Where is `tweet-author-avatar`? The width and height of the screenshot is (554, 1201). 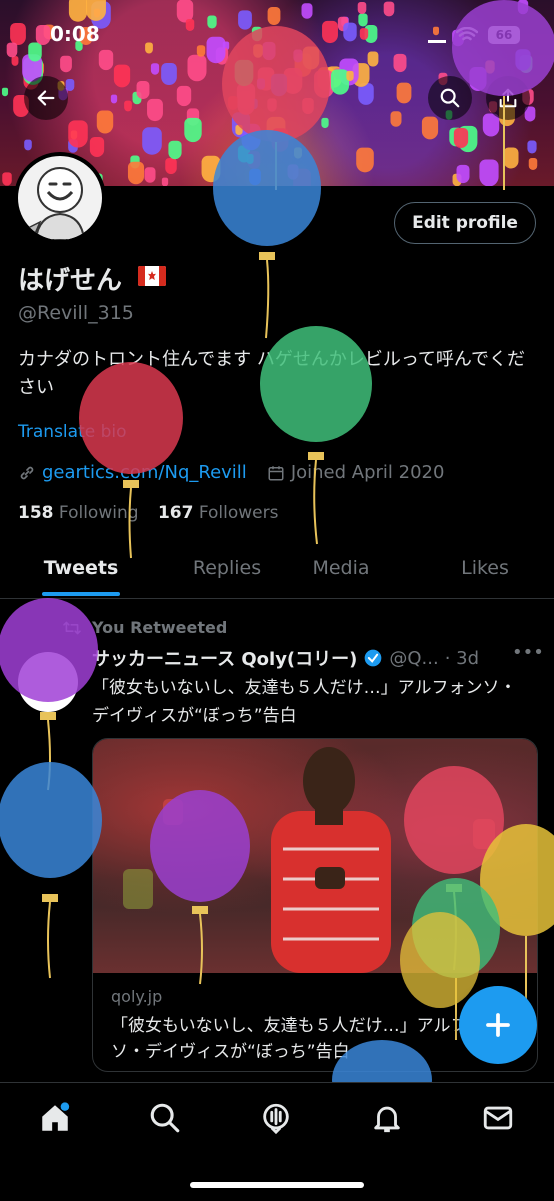
tweet-author-avatar is located at coordinates (48, 682).